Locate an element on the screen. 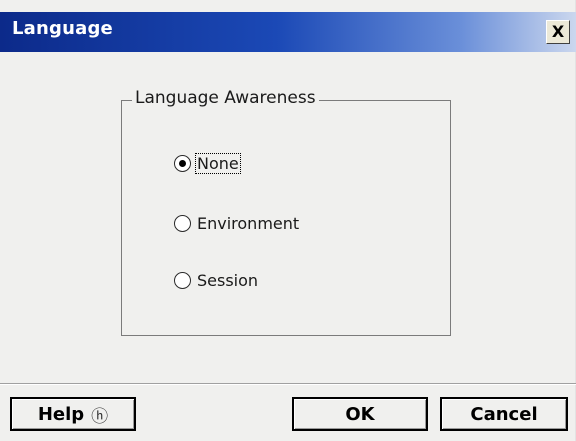 This screenshot has width=576, height=441. close-icon: X is located at coordinates (558, 31).